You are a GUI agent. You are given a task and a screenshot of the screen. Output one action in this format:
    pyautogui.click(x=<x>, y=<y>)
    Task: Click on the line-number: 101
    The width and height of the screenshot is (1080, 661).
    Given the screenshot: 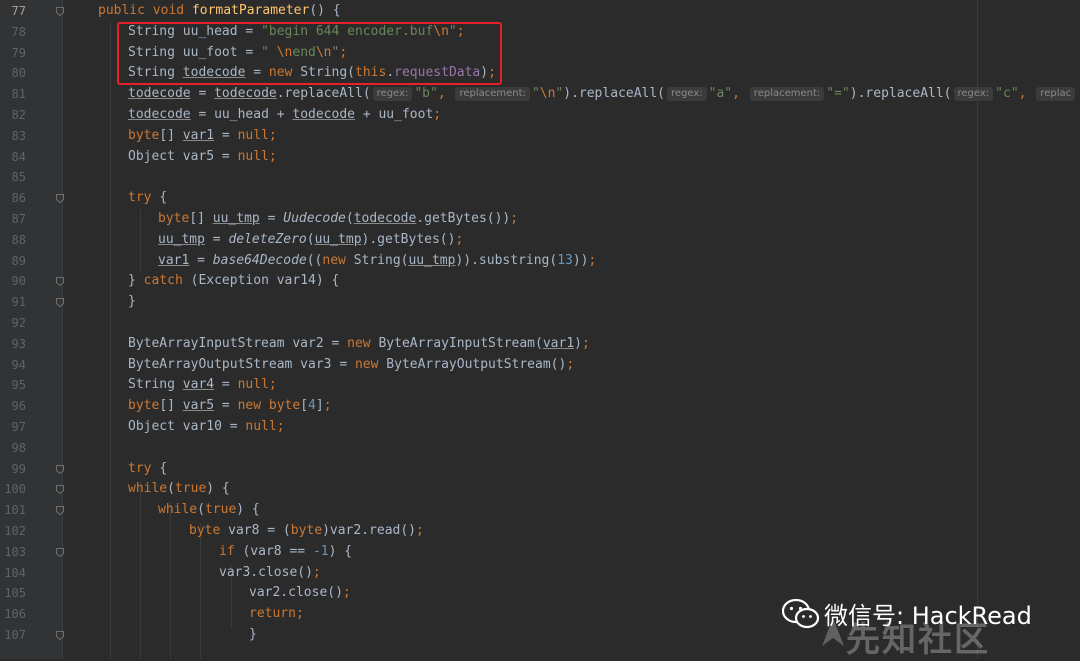 What is the action you would take?
    pyautogui.click(x=13, y=510)
    